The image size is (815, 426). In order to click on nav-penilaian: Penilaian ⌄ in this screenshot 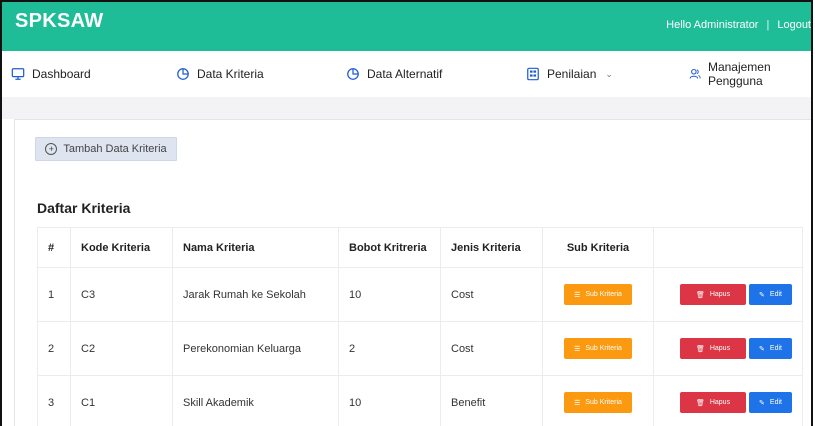, I will do `click(569, 74)`.